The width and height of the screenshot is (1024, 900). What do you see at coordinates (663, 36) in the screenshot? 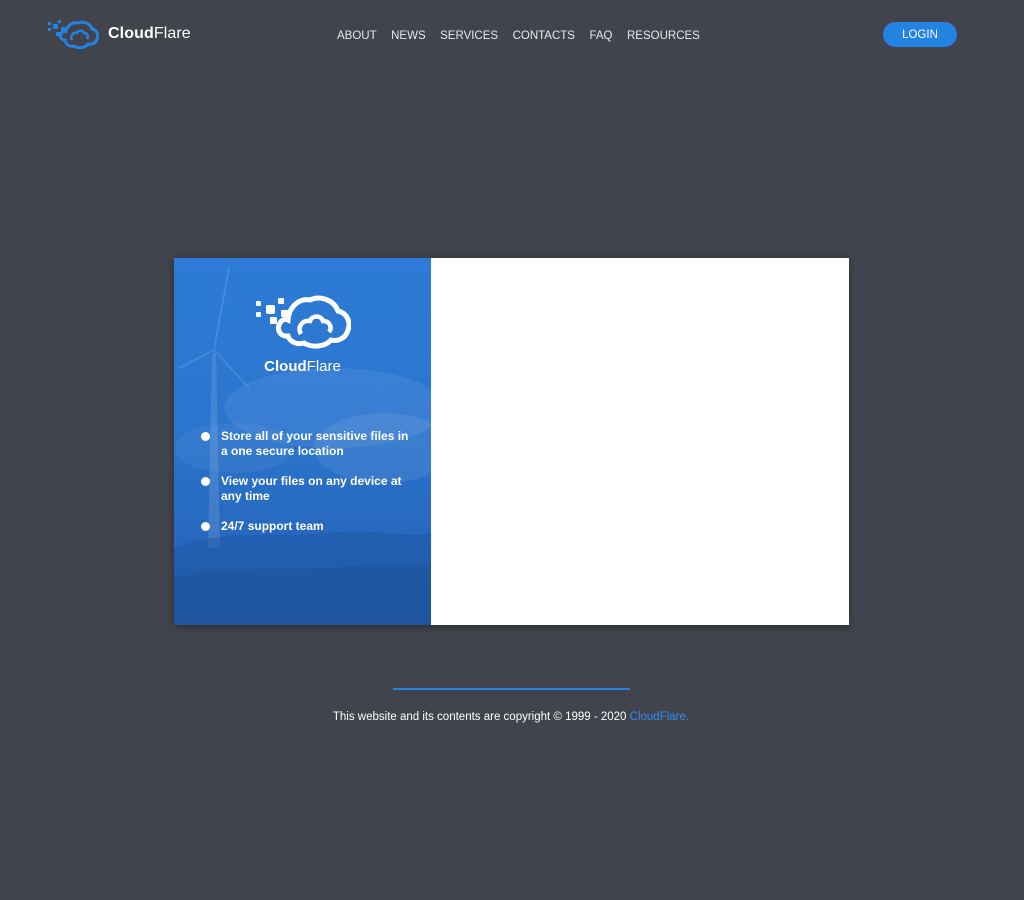
I see `nav-resources: RESOURCES` at bounding box center [663, 36].